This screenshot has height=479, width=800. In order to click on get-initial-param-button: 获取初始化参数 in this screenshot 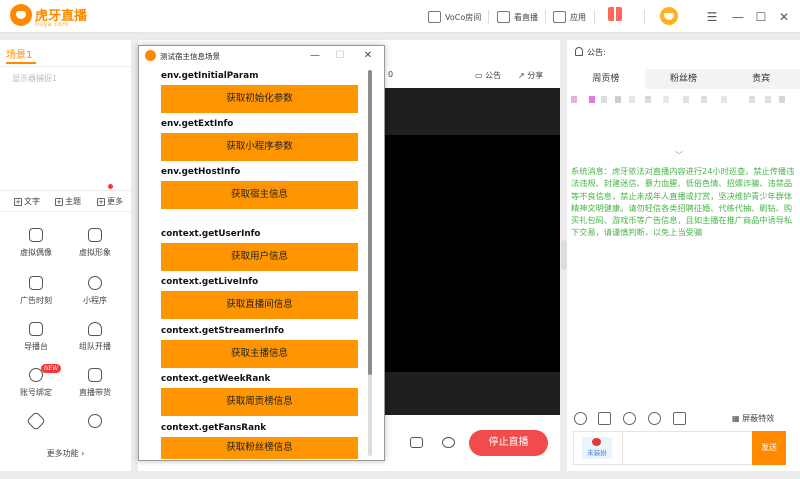, I will do `click(259, 99)`.